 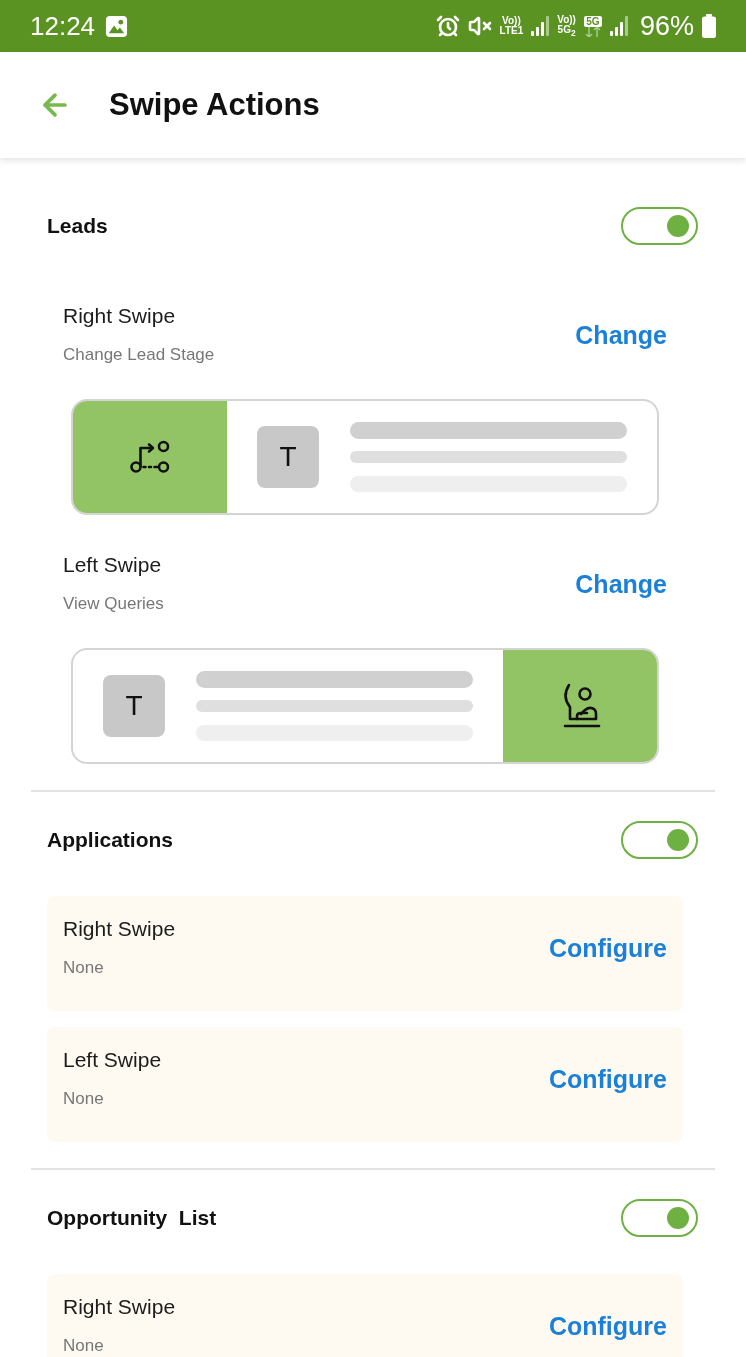 I want to click on section-title: Opportunity List, so click(x=132, y=1218).